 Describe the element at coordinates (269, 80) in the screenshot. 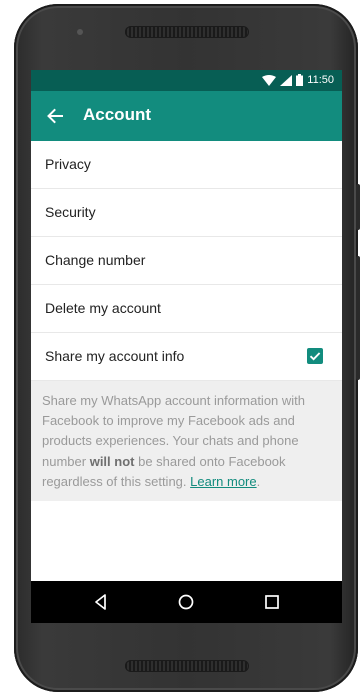

I see `wifi-icon` at that location.